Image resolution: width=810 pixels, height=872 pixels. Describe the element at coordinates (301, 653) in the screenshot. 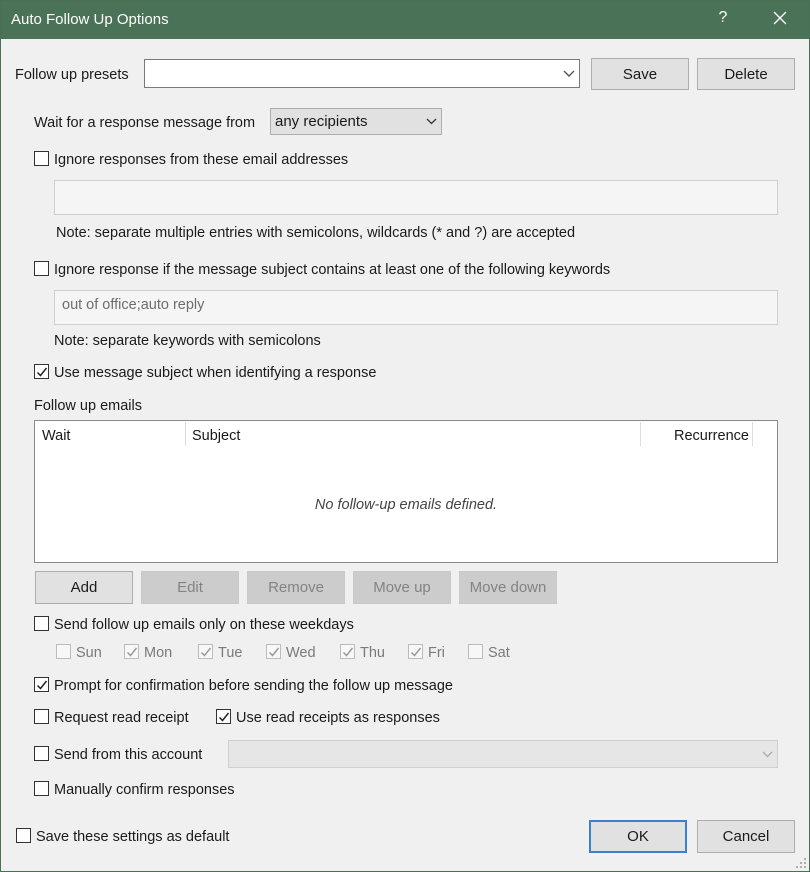

I see `weekday-wed-label: Wed` at that location.